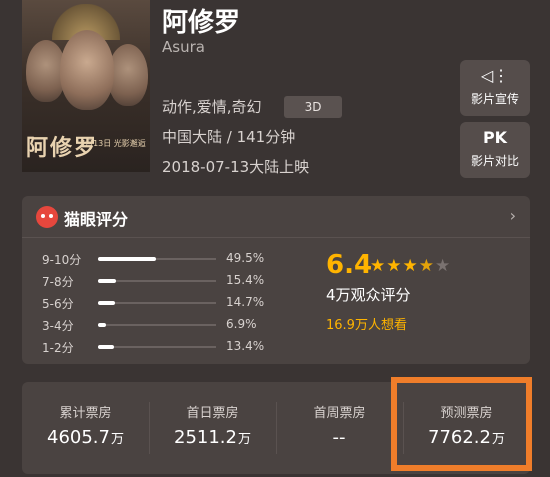 The image size is (550, 477). What do you see at coordinates (201, 23) in the screenshot?
I see `movie-title: 阿修罗` at bounding box center [201, 23].